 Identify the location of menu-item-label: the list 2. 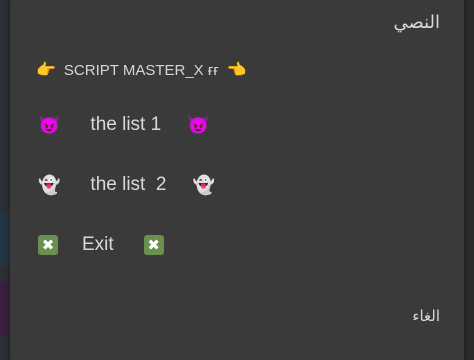
(128, 184).